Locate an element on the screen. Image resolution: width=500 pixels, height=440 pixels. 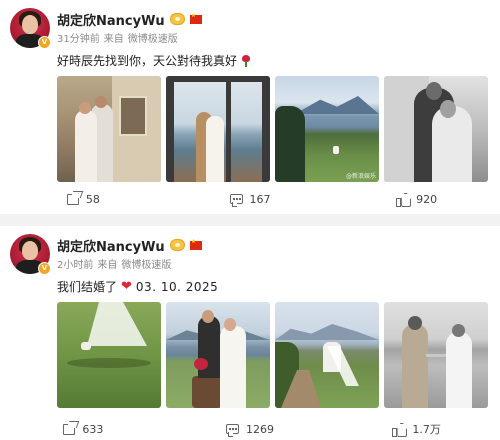
like-button: 1.7万 is located at coordinates (416, 429).